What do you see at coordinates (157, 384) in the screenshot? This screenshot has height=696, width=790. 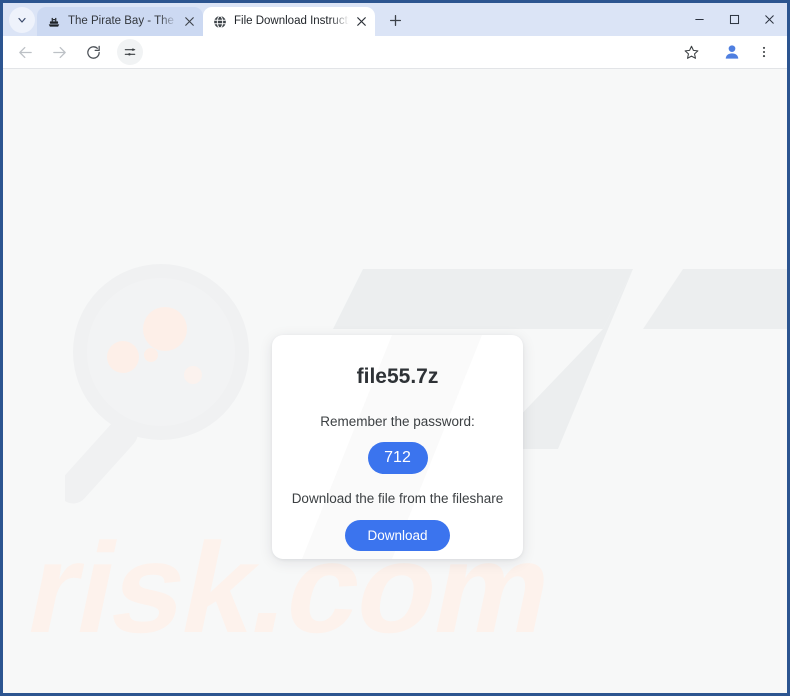 I see `magnifier-watermark-icon` at bounding box center [157, 384].